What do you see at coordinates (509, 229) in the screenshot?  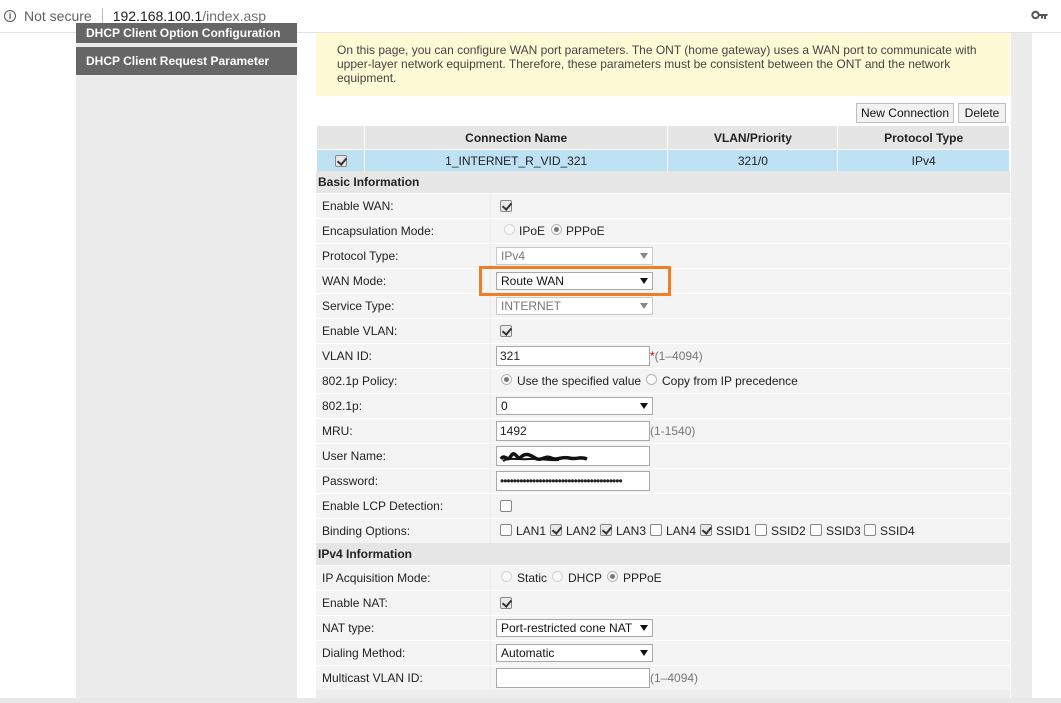 I see `encap-ipoe-radio` at bounding box center [509, 229].